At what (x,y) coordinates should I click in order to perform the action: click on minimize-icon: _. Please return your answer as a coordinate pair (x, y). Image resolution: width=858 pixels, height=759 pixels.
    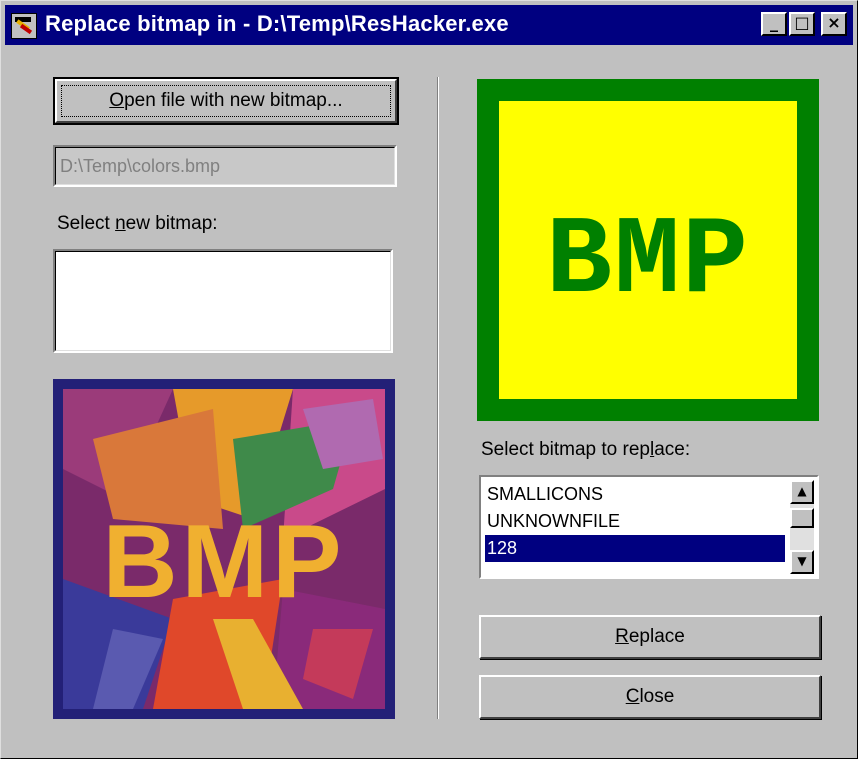
    Looking at the image, I should click on (774, 22).